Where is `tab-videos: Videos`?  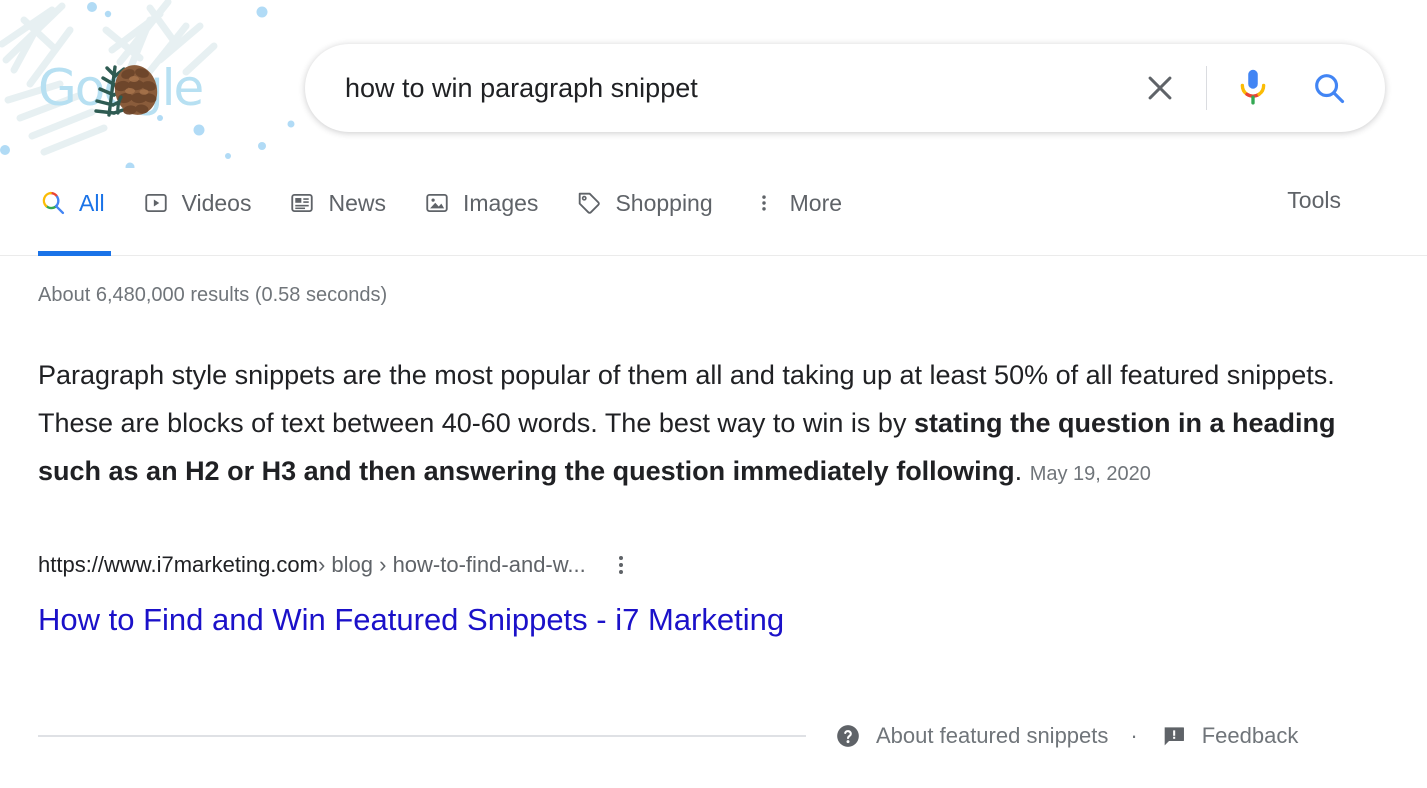
tab-videos: Videos is located at coordinates (196, 203).